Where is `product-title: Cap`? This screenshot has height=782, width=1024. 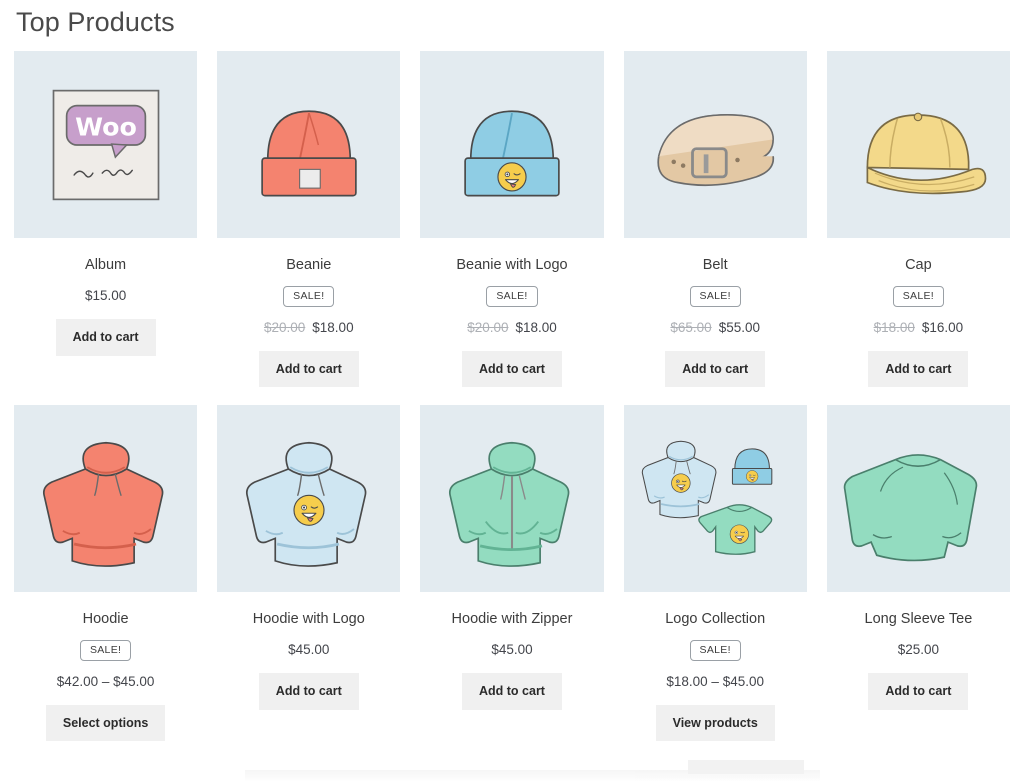
product-title: Cap is located at coordinates (918, 265).